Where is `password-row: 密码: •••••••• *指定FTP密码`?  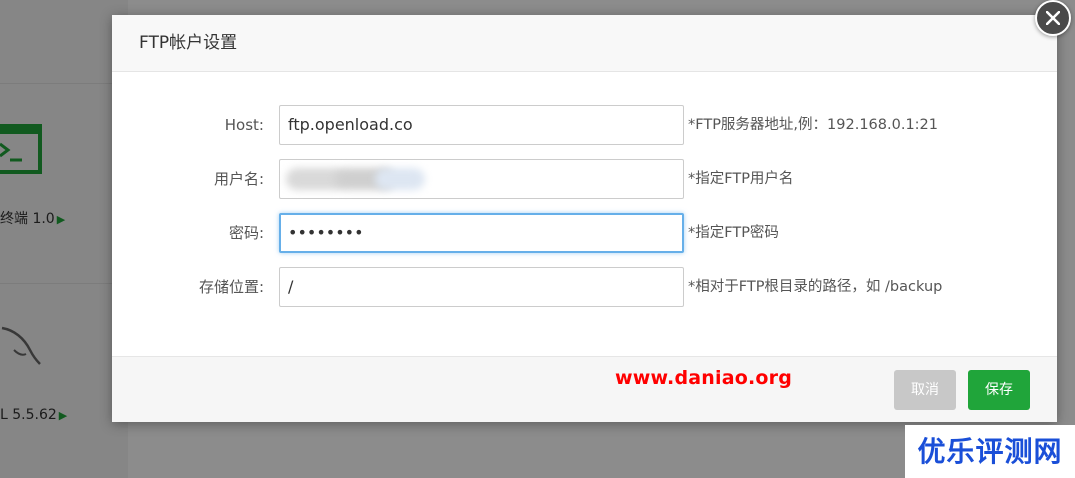 password-row: 密码: •••••••• *指定FTP密码 is located at coordinates (584, 233).